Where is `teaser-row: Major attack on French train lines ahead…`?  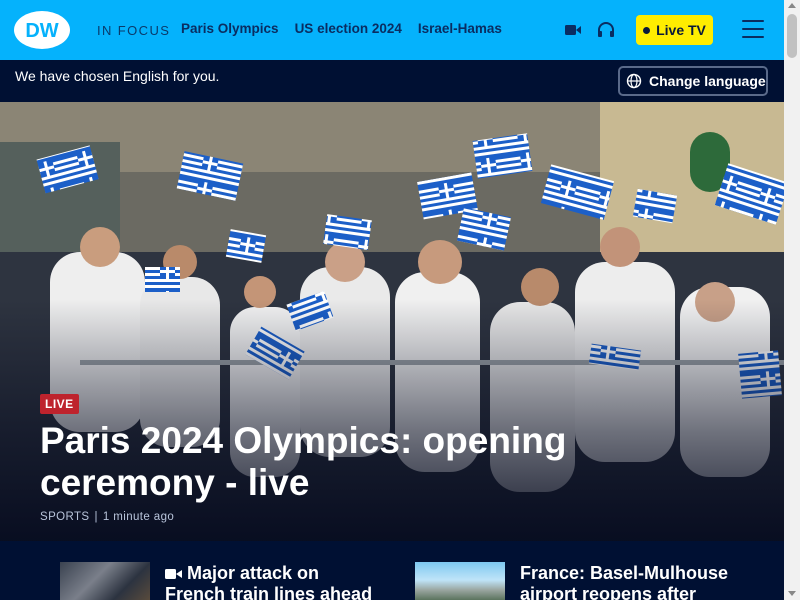 teaser-row: Major attack on French train lines ahead… is located at coordinates (392, 570).